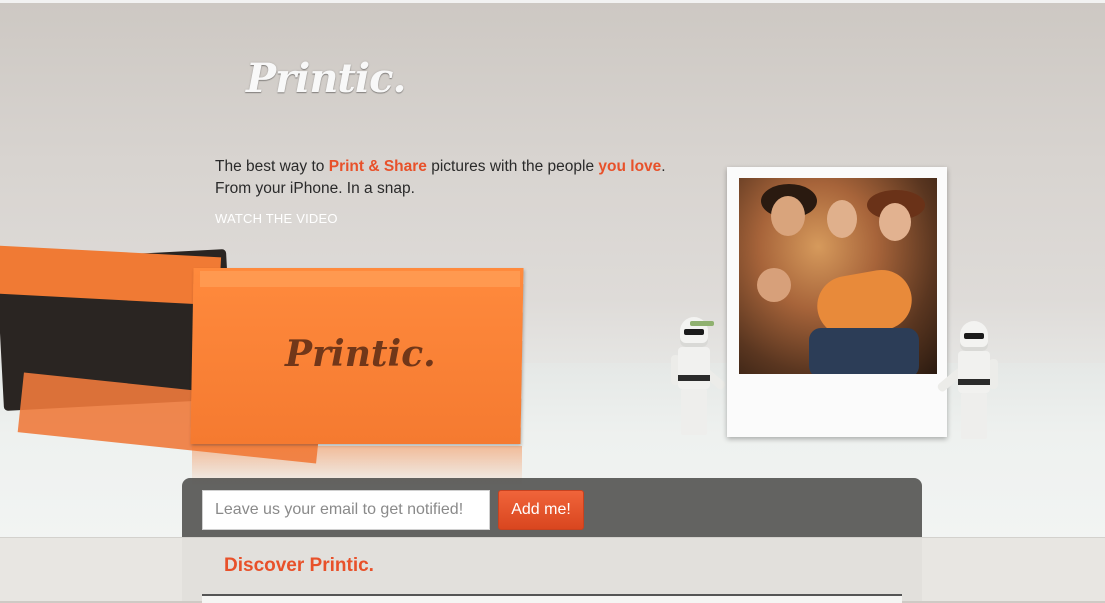 The image size is (1105, 603). I want to click on printic-logo: Printic., so click(326, 78).